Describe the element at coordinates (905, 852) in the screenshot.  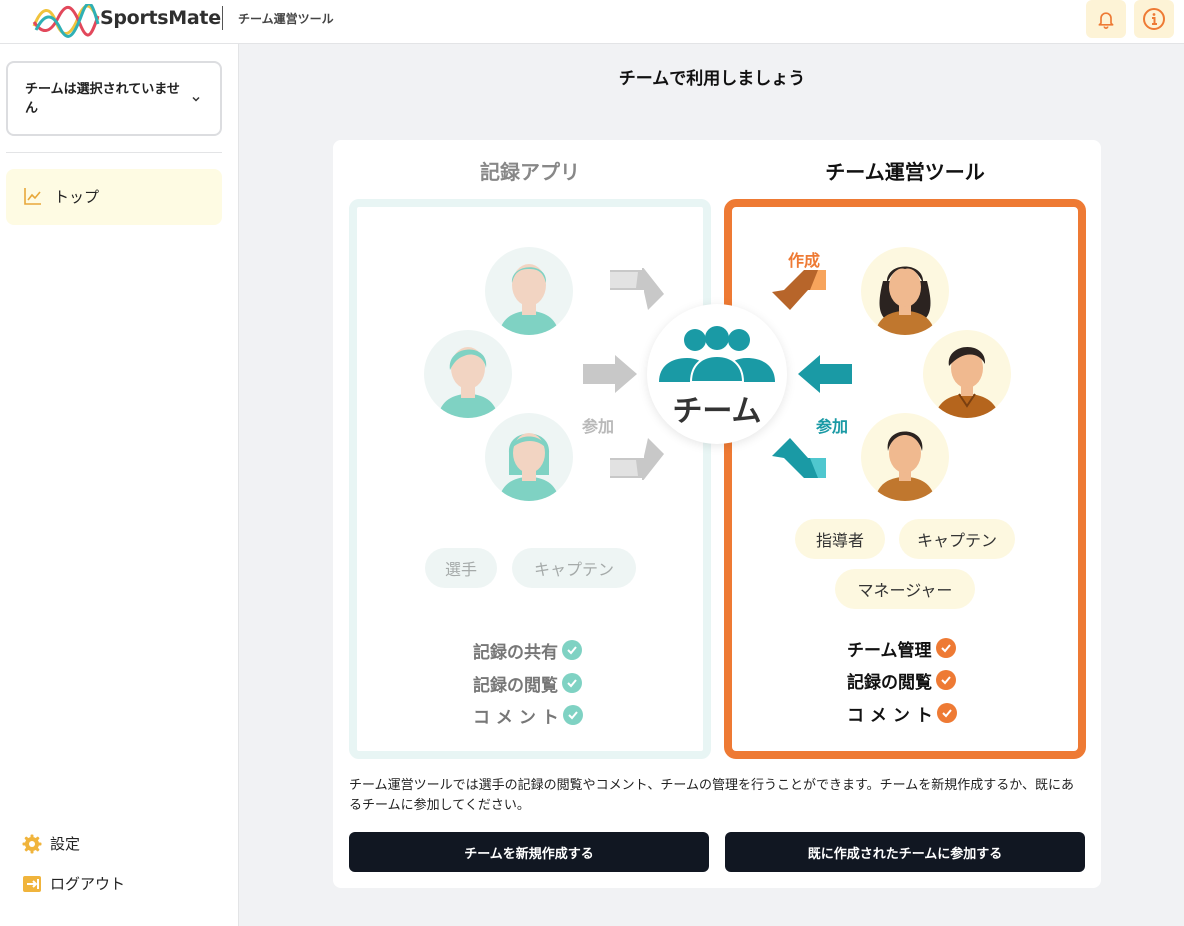
I see `join-team-button: 既に作成されたチームに参加する` at that location.